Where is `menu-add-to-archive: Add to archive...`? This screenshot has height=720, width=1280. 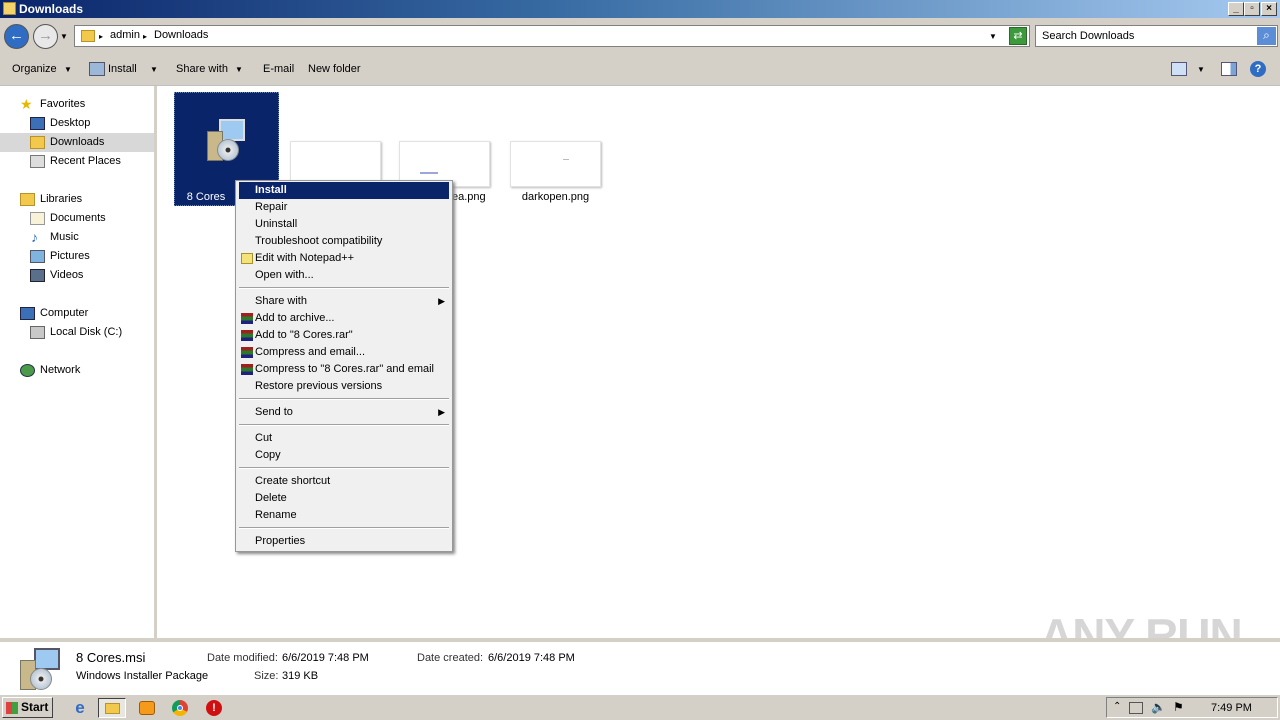 menu-add-to-archive: Add to archive... is located at coordinates (344, 318).